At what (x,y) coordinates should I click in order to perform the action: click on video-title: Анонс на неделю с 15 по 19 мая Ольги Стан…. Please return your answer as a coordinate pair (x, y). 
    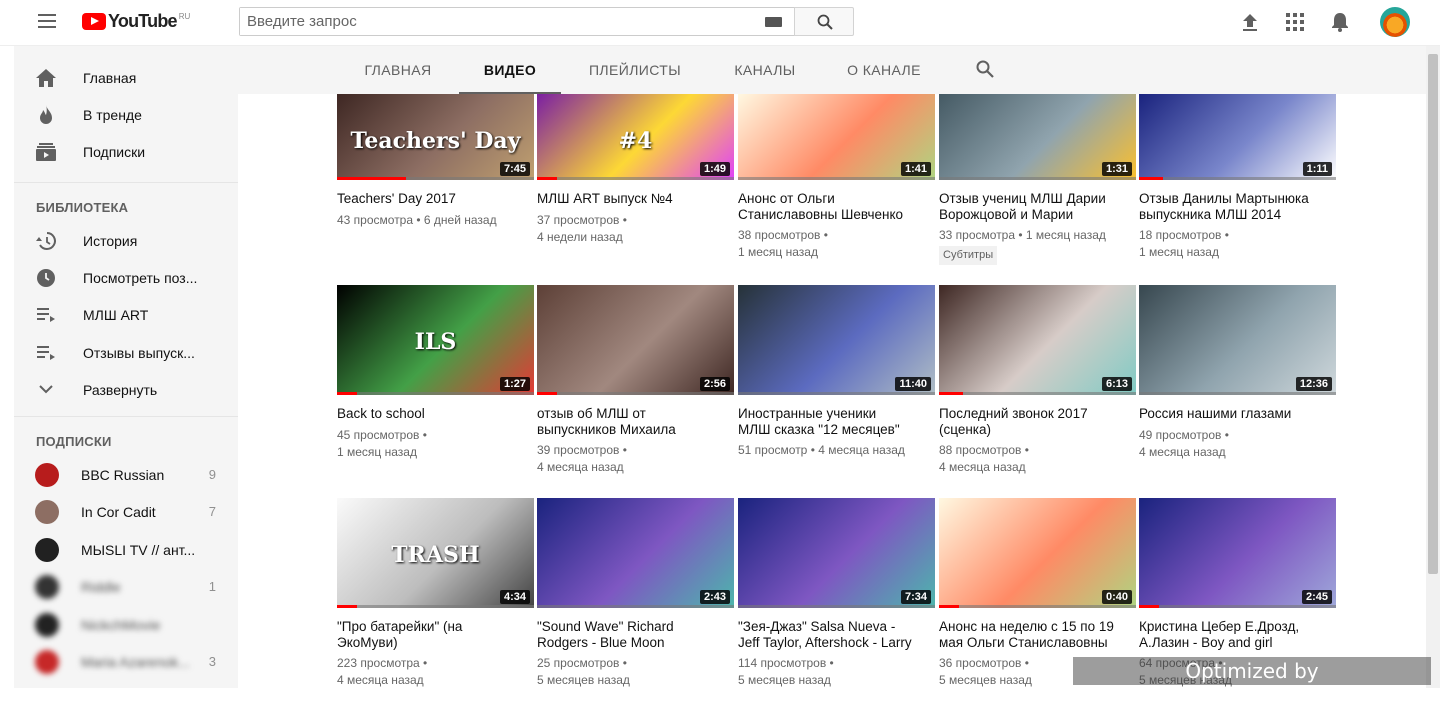
    Looking at the image, I should click on (1037, 634).